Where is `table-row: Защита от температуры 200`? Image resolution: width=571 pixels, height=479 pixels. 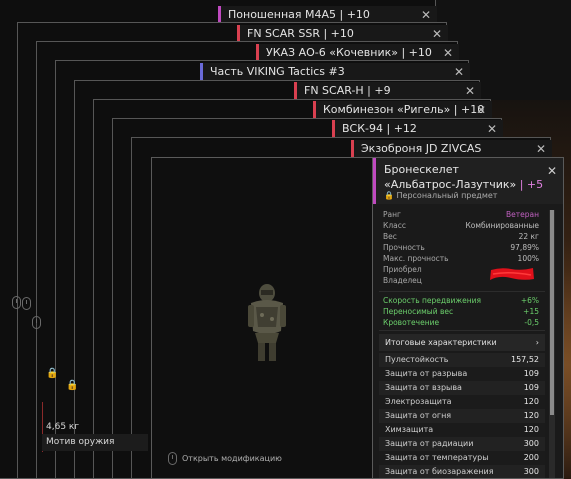
table-row: Защита от температуры 200 is located at coordinates (462, 458).